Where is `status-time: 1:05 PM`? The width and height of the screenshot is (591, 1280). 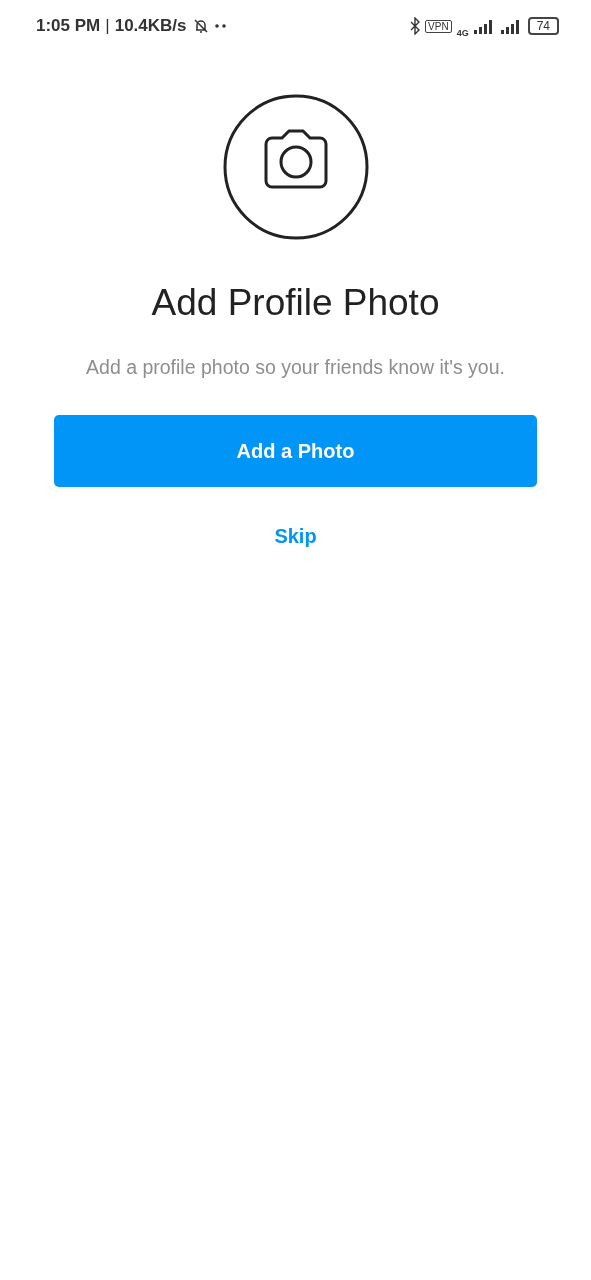 status-time: 1:05 PM is located at coordinates (68, 26).